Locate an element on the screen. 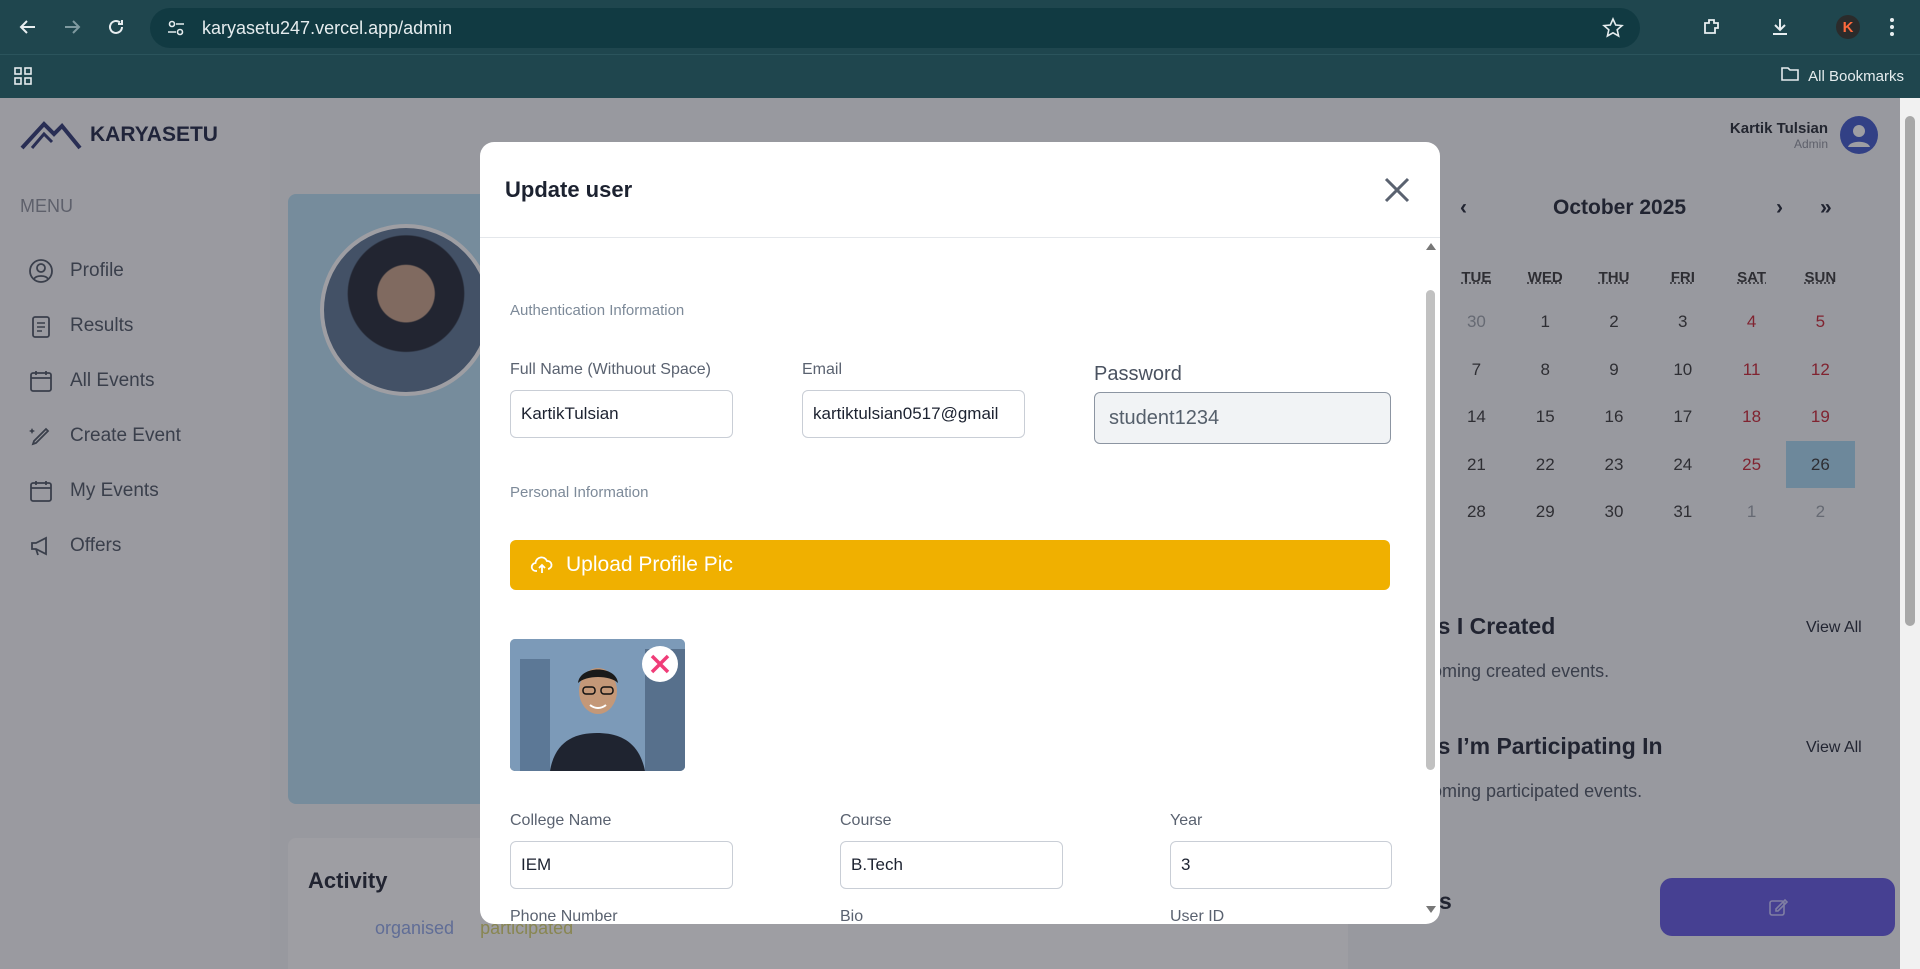  site-settings-icon is located at coordinates (177, 28).